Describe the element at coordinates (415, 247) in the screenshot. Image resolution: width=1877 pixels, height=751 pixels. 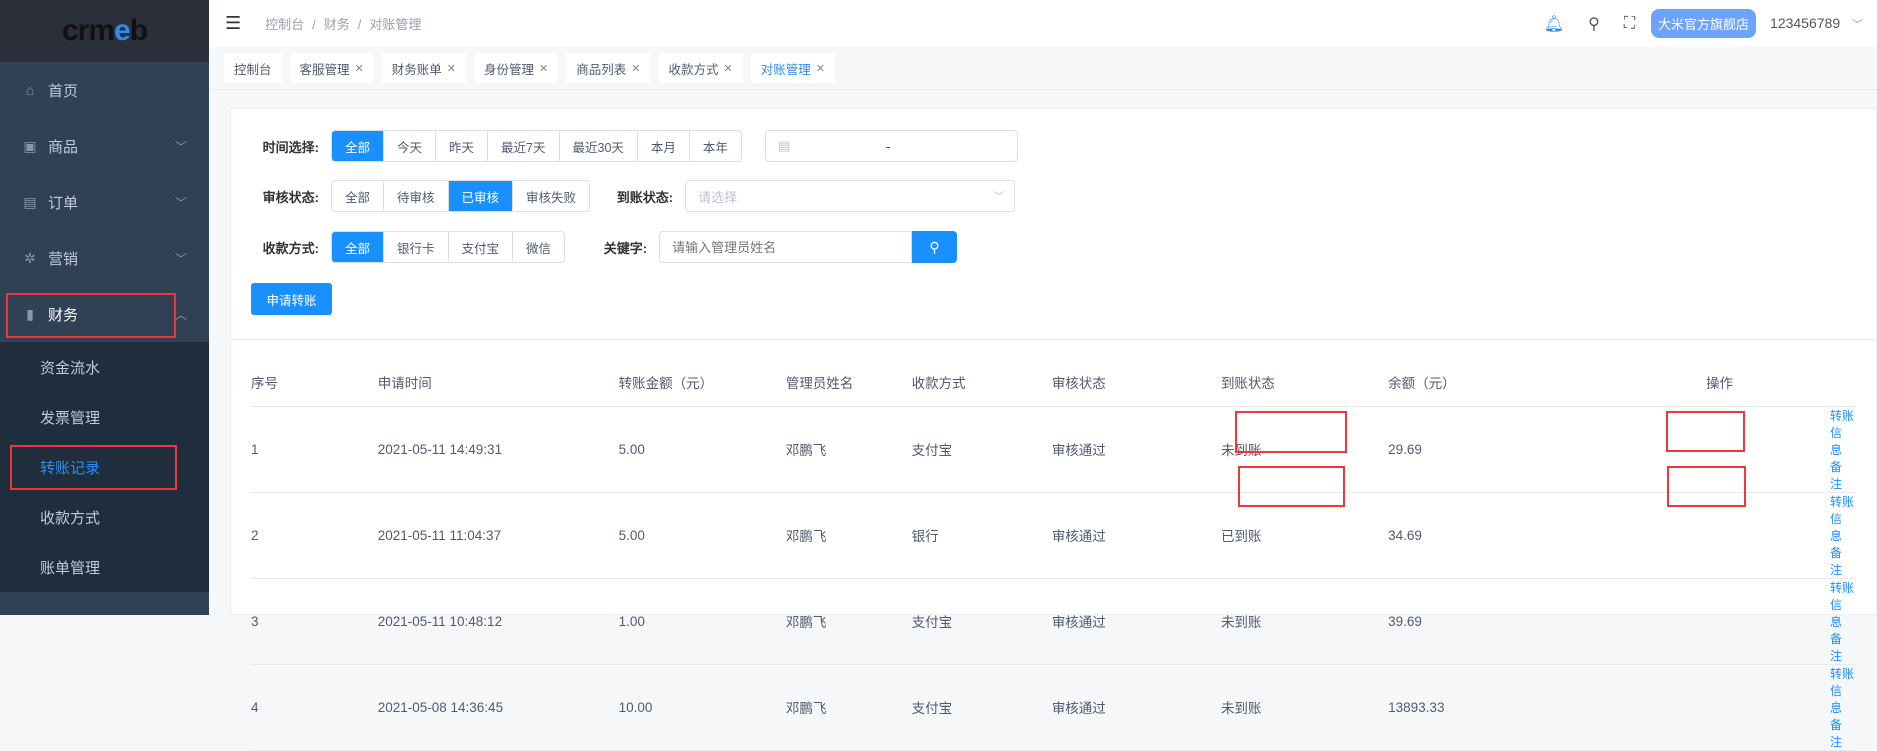
I see `method-option-bank: 银行卡` at that location.